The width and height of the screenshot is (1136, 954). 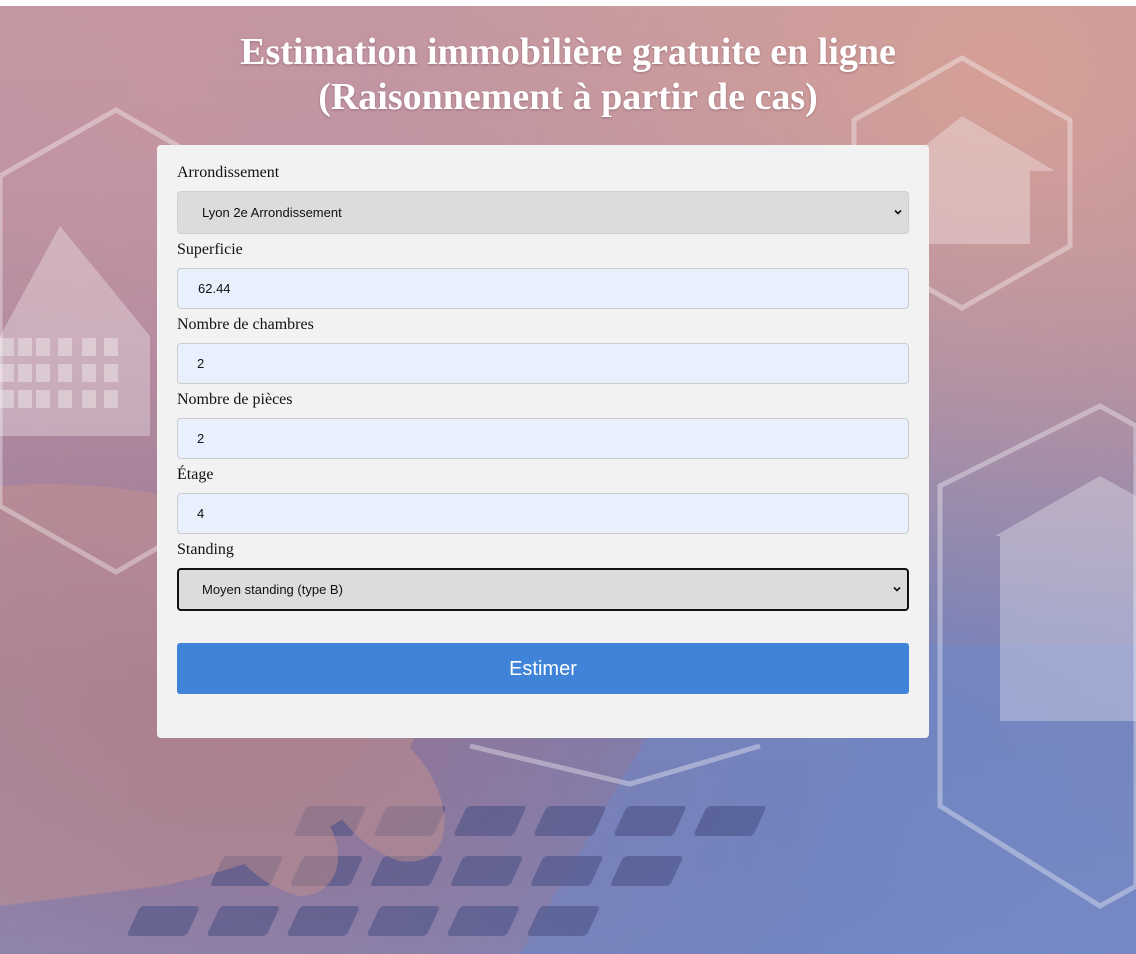 What do you see at coordinates (205, 549) in the screenshot?
I see `standing-label: Standing` at bounding box center [205, 549].